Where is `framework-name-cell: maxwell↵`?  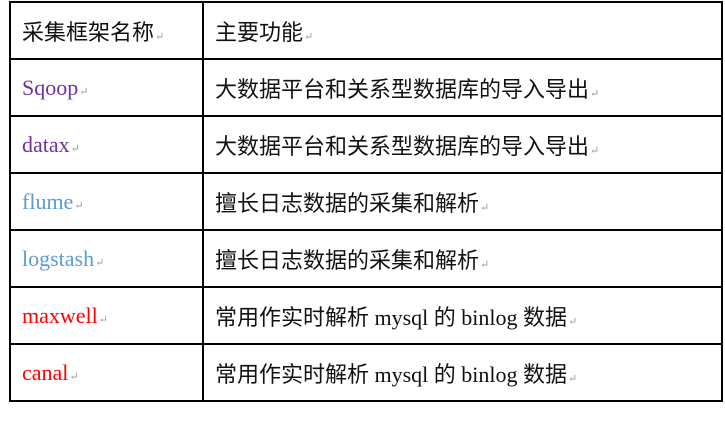
framework-name-cell: maxwell↵ is located at coordinates (106, 315).